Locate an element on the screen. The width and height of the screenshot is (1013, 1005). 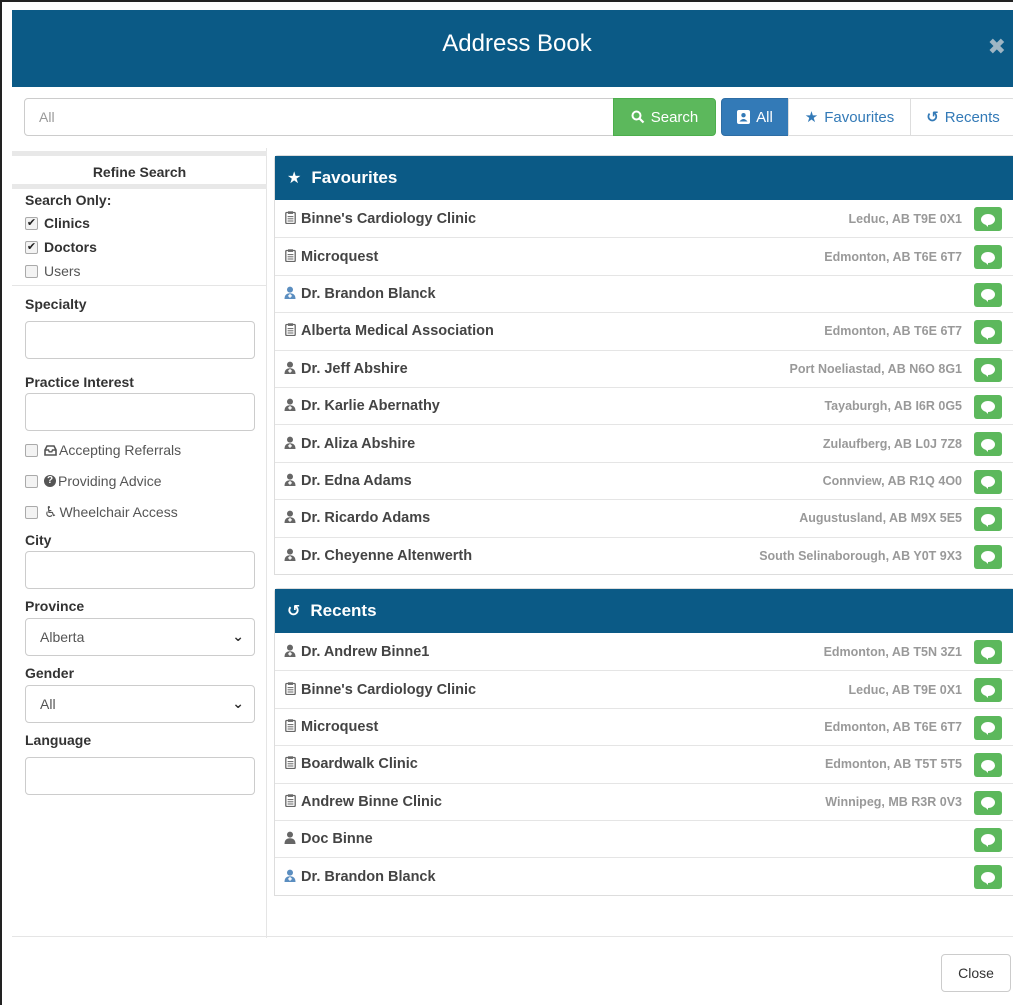
item-name: Dr. Jeff Abshire is located at coordinates (354, 369).